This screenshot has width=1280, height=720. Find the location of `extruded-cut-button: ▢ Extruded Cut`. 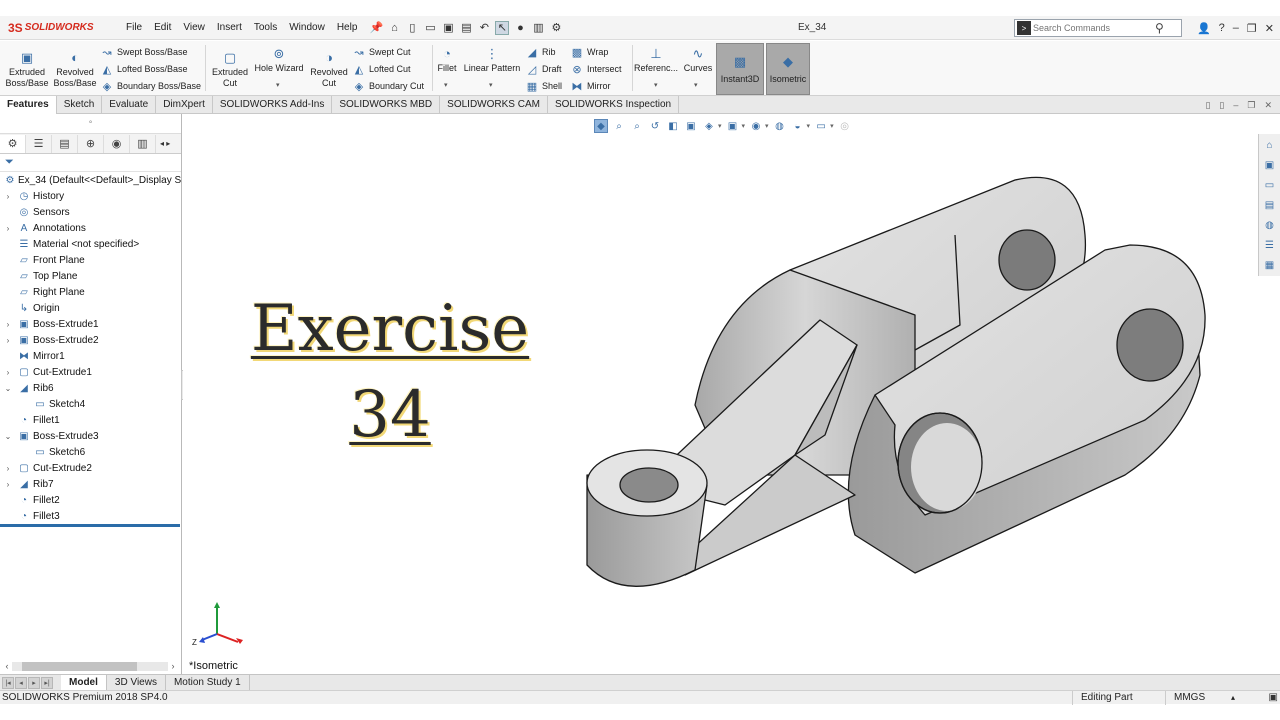

extruded-cut-button: ▢ Extruded Cut is located at coordinates (230, 69).